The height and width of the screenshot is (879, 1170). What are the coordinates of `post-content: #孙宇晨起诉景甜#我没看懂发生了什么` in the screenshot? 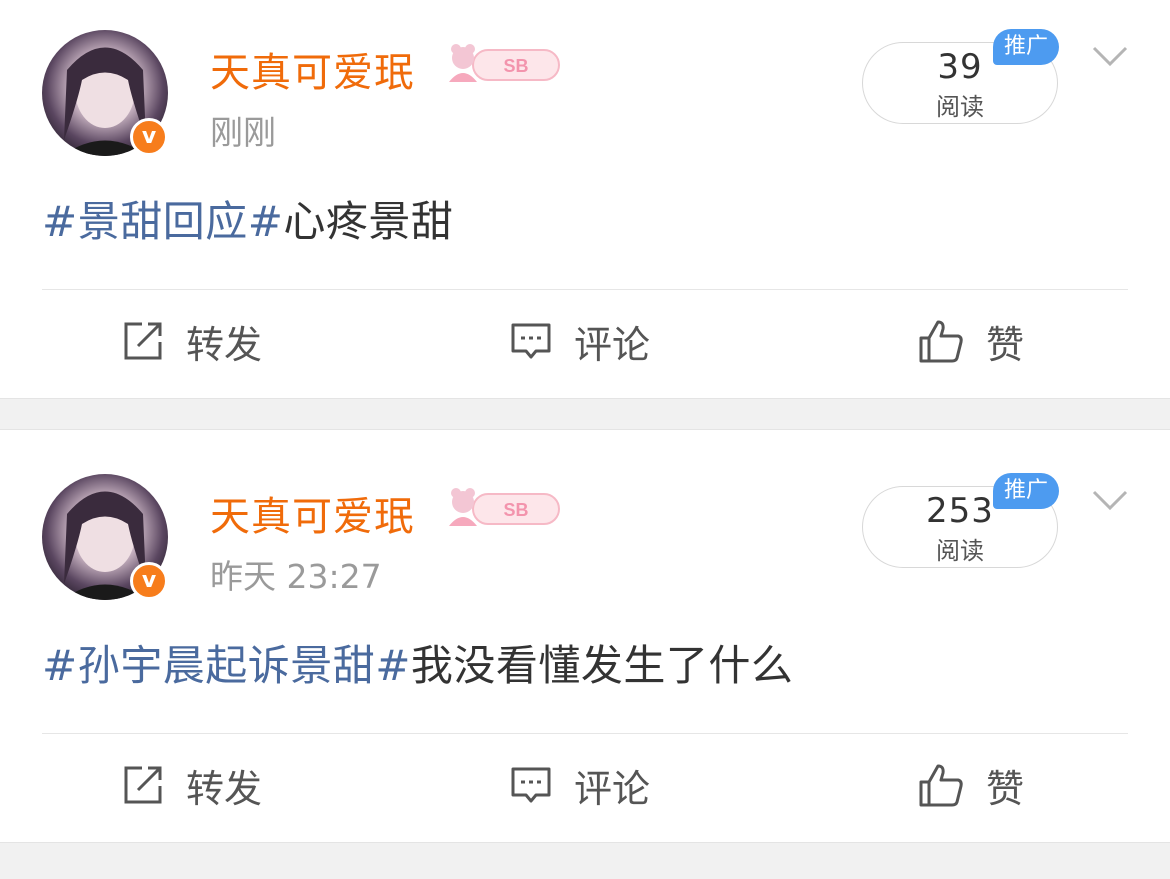 It's located at (417, 662).